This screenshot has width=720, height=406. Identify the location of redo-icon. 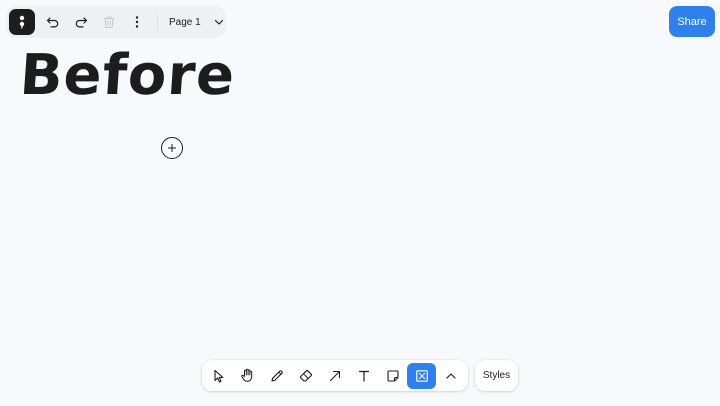
(81, 22).